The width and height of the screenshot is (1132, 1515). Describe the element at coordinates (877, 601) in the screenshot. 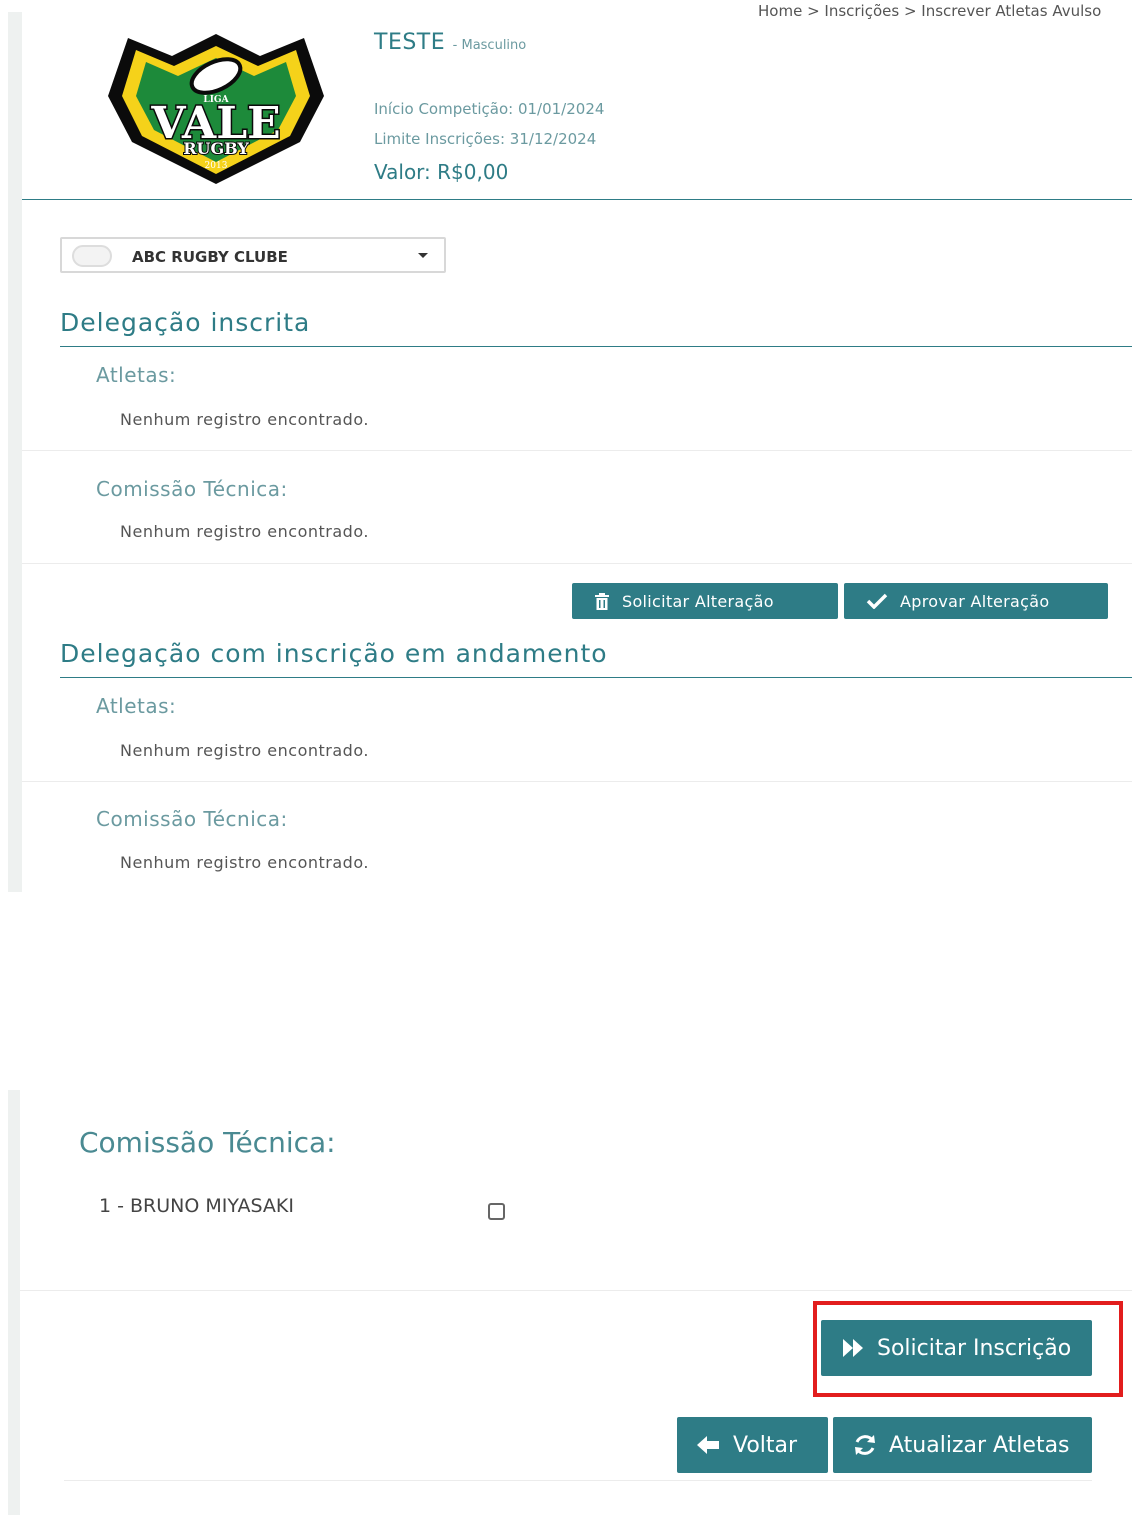

I see `check-icon` at that location.